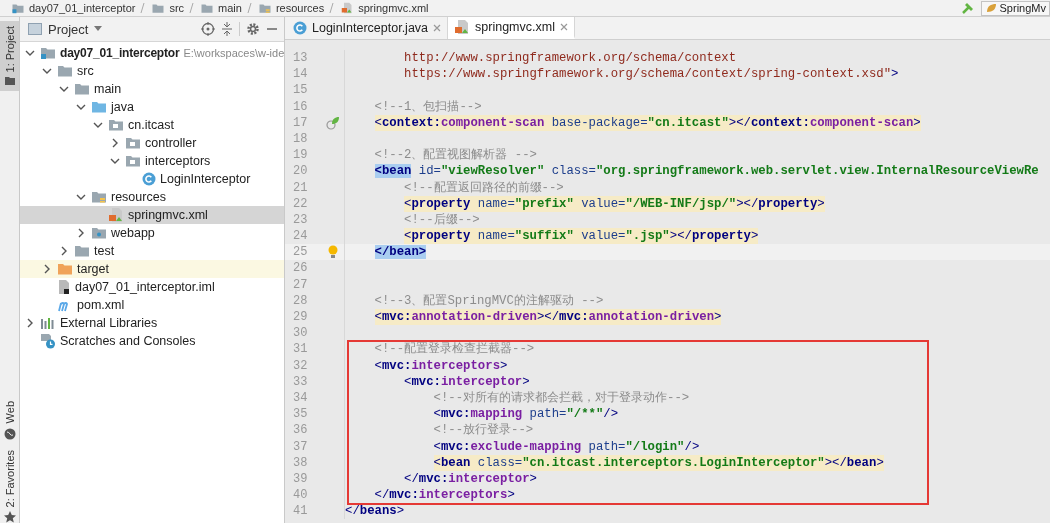  What do you see at coordinates (93, 269) in the screenshot?
I see `tree-item: target` at bounding box center [93, 269].